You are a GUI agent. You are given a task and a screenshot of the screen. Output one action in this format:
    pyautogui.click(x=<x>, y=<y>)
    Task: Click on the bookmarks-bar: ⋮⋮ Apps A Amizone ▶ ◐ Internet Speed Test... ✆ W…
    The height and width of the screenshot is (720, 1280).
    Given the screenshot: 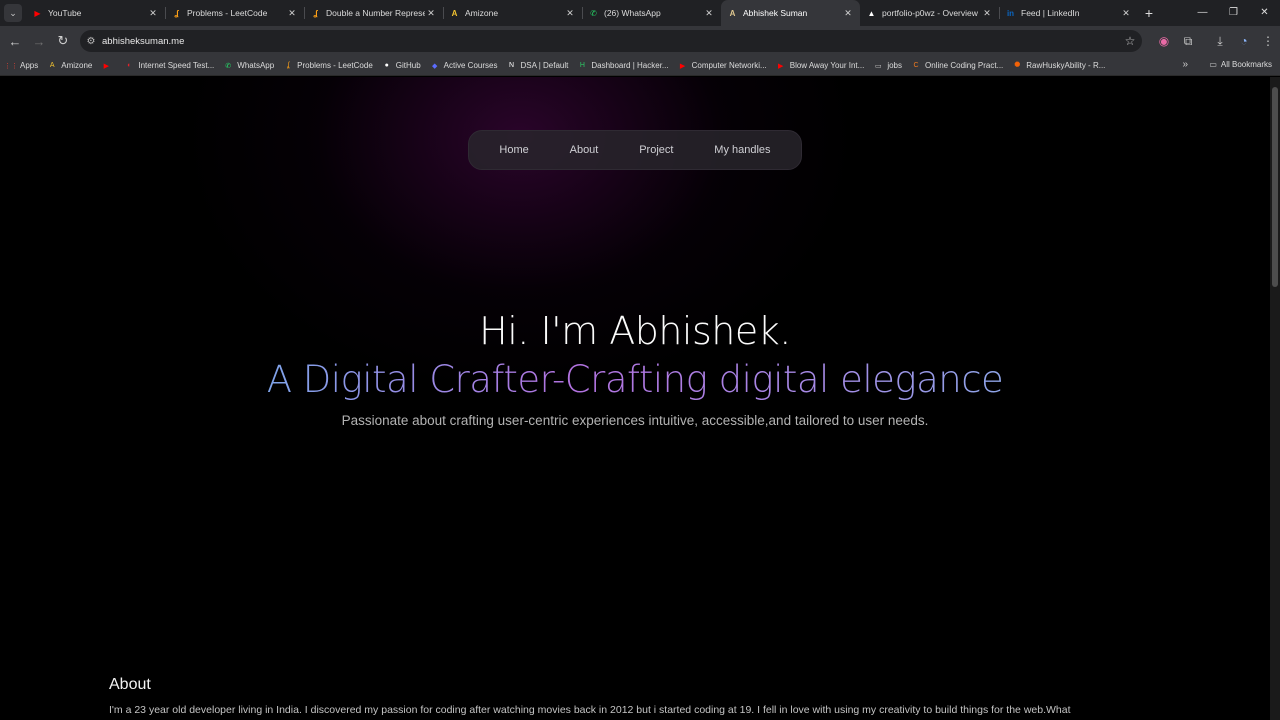 What is the action you would take?
    pyautogui.click(x=640, y=66)
    